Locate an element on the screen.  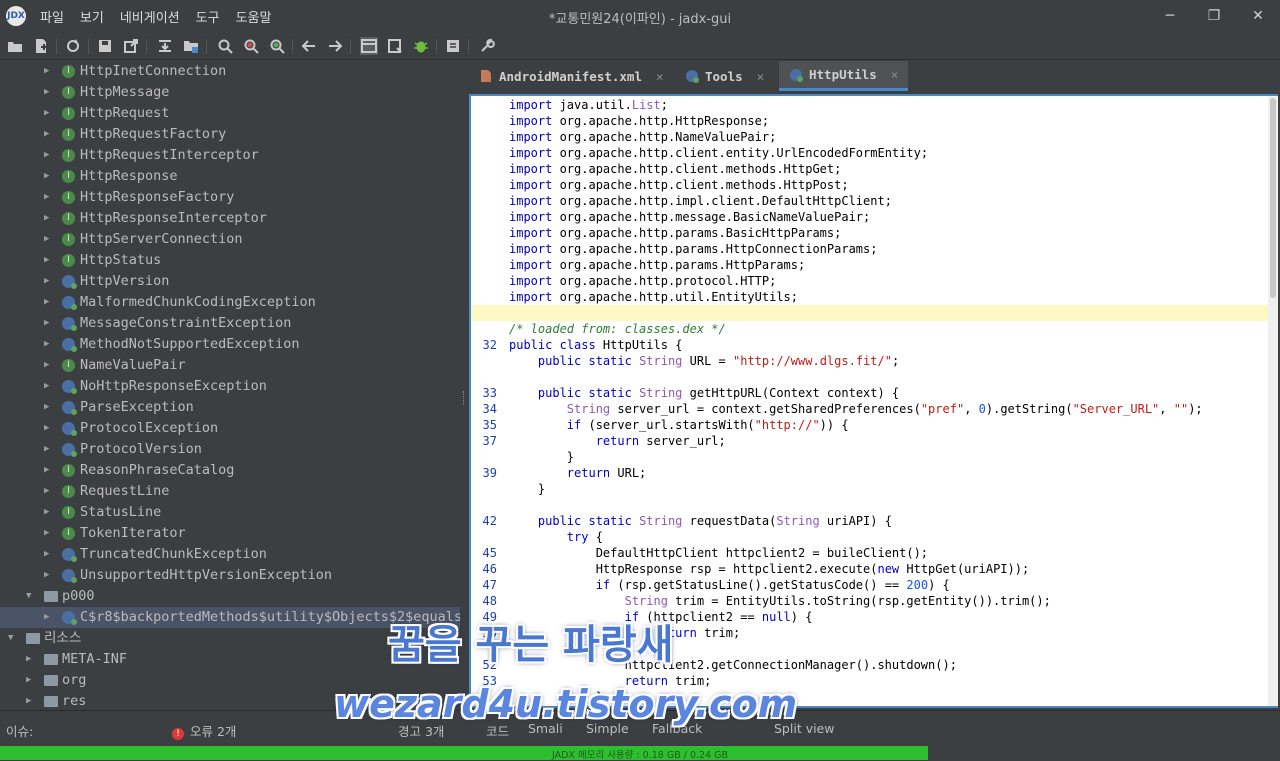
resources-folder-icon is located at coordinates (33, 638).